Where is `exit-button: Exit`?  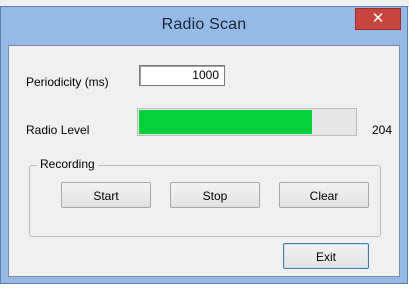 exit-button: Exit is located at coordinates (326, 256).